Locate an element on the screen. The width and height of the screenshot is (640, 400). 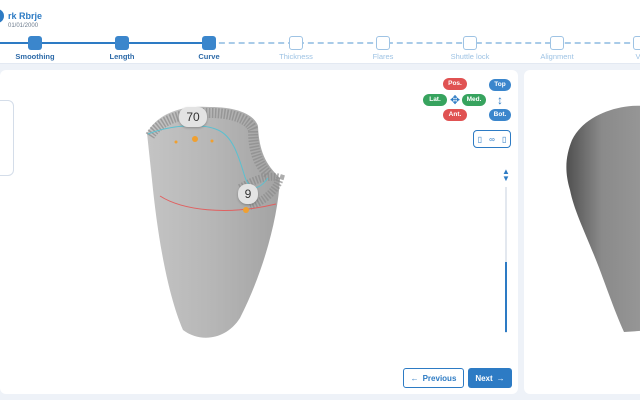
measurement-label-lower: 9 is located at coordinates (248, 194).